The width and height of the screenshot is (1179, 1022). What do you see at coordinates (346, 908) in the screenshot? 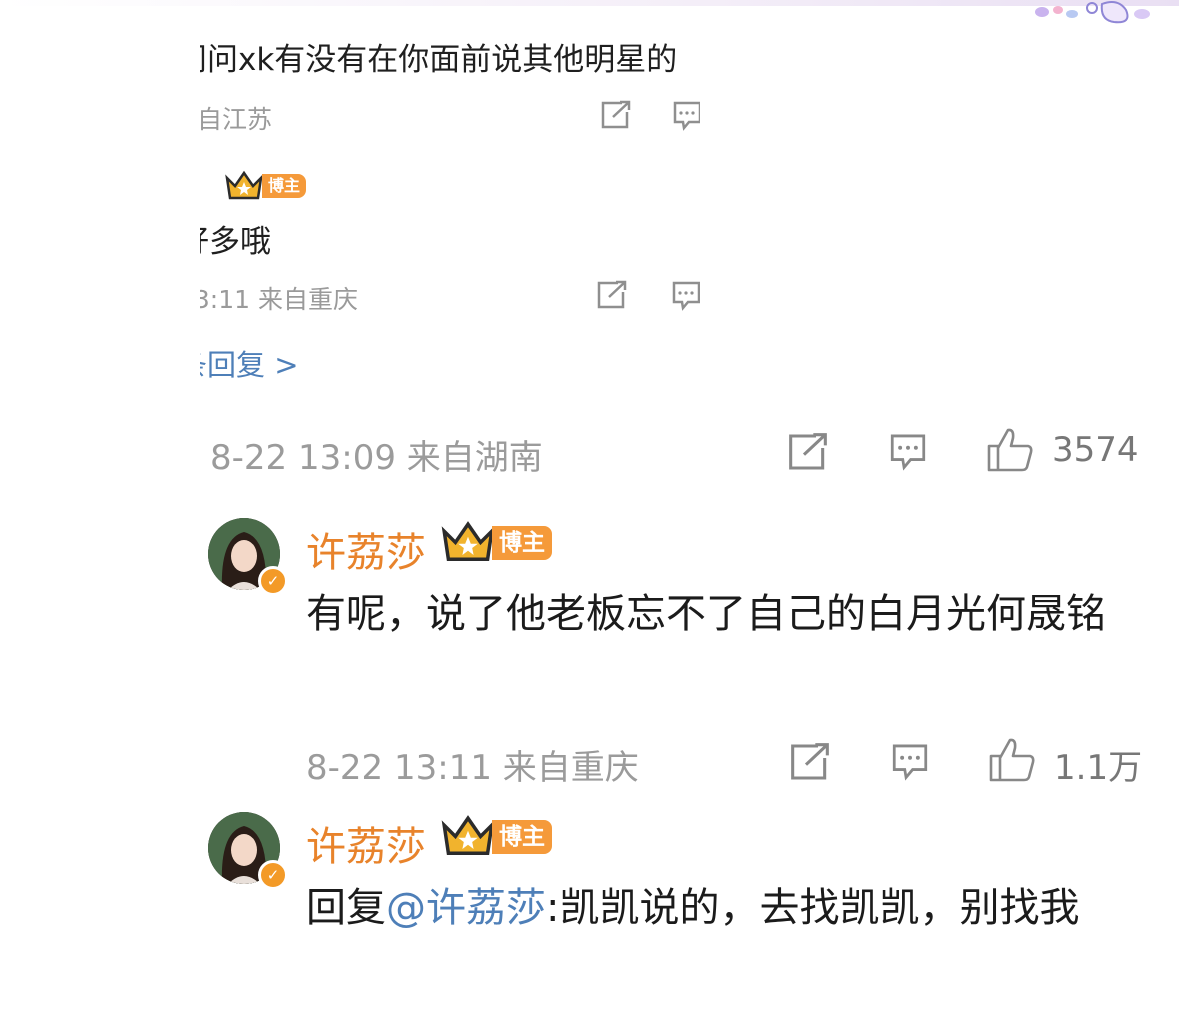
I see `reply-prefix: 回复` at bounding box center [346, 908].